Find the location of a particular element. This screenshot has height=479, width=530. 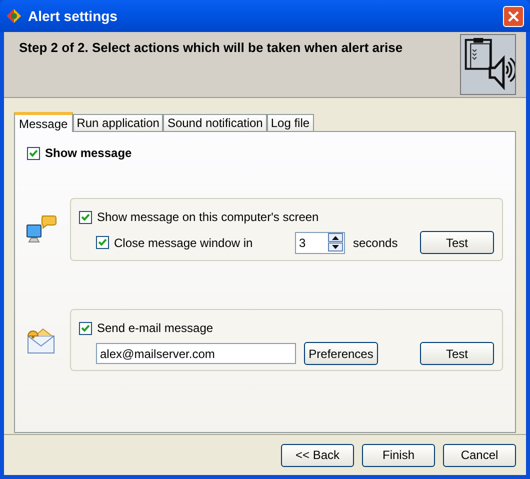

checkbox-label: Close message window in is located at coordinates (183, 243).